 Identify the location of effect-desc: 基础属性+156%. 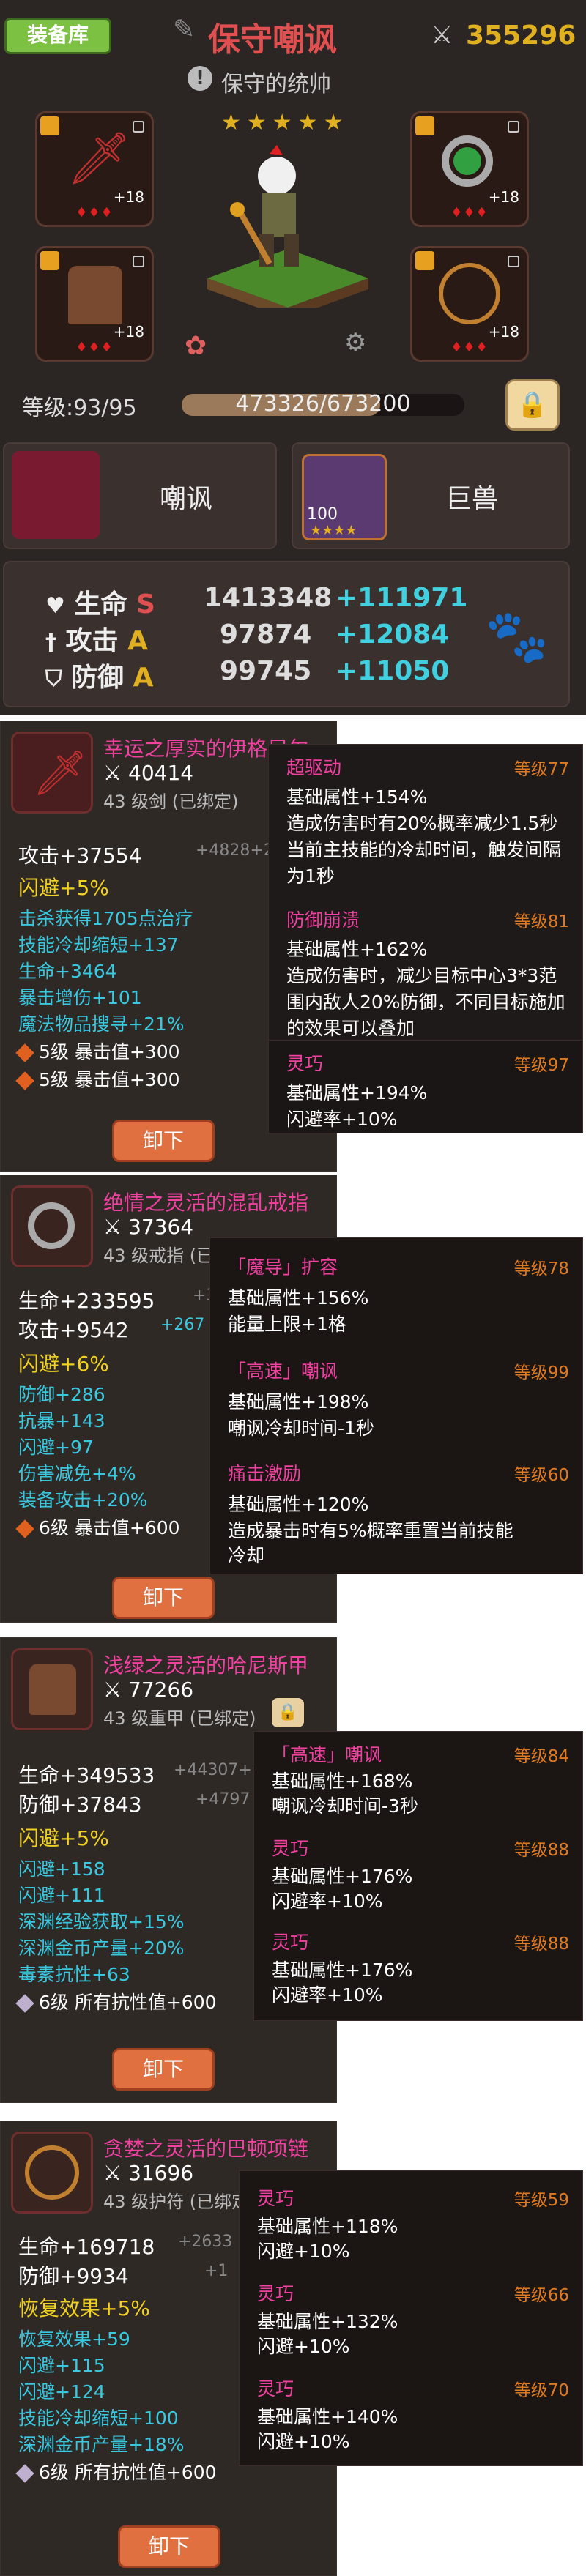
(299, 1298).